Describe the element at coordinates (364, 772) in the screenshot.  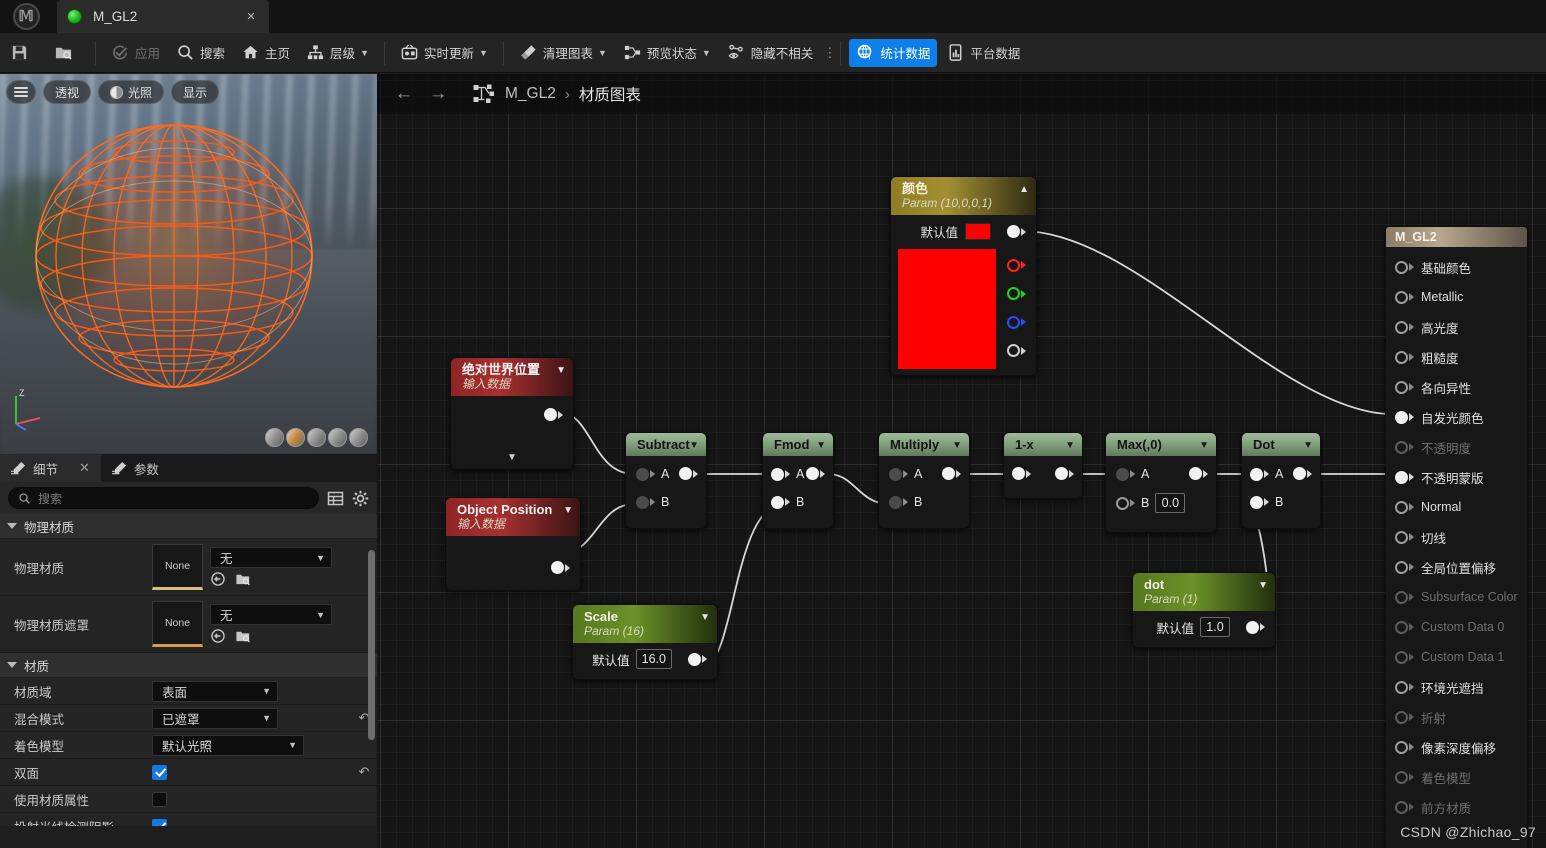
I see `revert-icon: ↶` at that location.